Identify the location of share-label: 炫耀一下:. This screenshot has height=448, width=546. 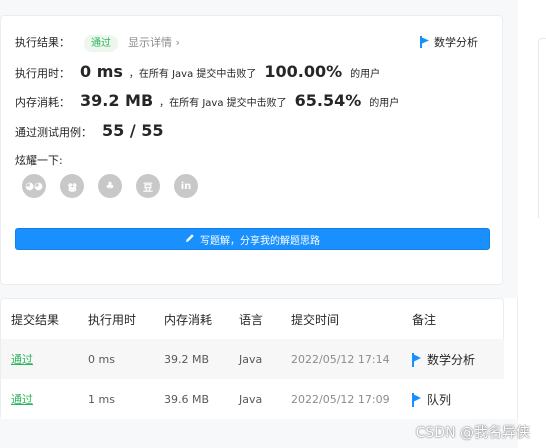
(39, 160).